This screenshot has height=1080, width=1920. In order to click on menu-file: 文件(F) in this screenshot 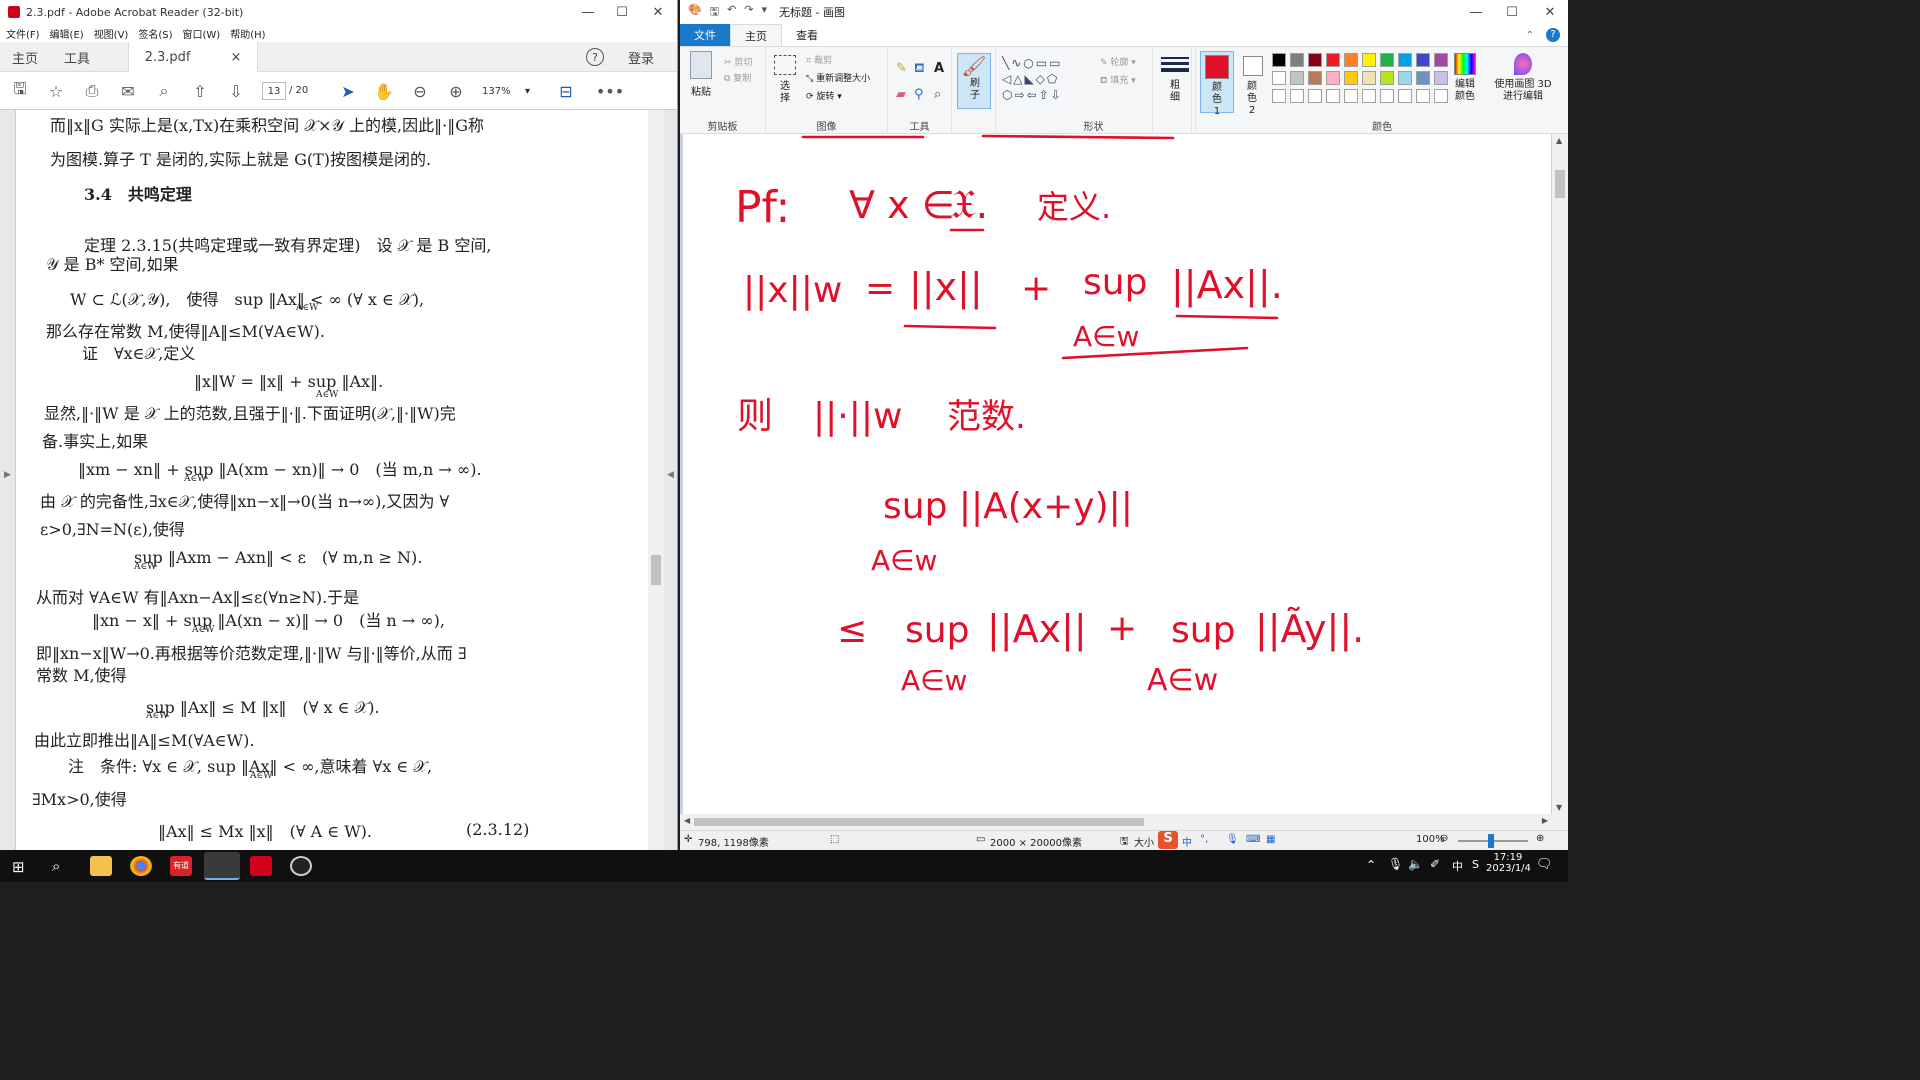, I will do `click(23, 33)`.